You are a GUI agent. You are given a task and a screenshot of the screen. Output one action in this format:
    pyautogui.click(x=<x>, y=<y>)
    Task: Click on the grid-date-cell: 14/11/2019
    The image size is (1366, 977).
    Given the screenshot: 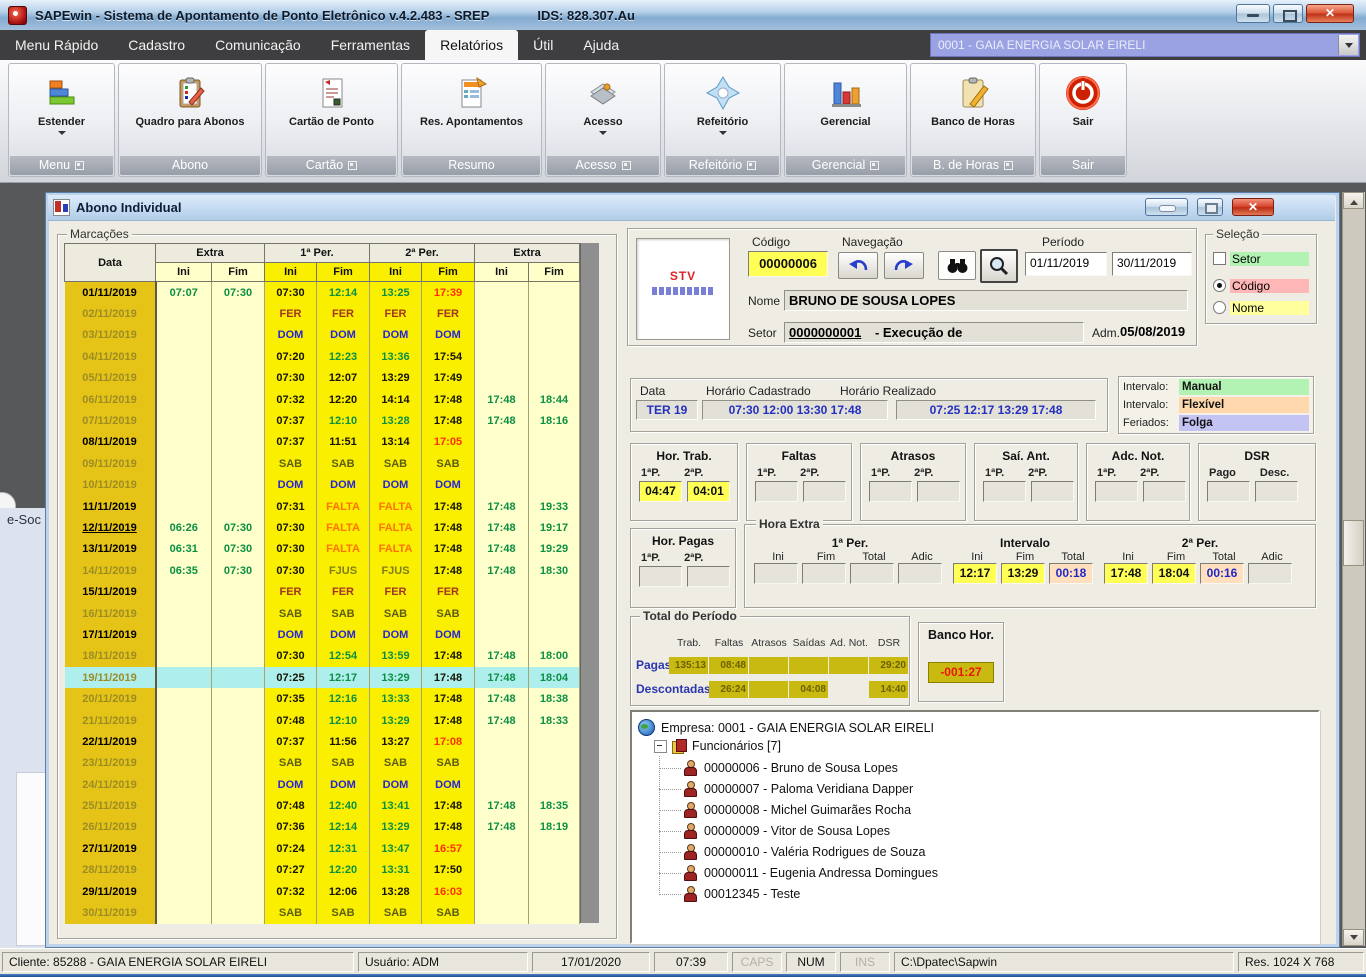 What is the action you would take?
    pyautogui.click(x=110, y=571)
    